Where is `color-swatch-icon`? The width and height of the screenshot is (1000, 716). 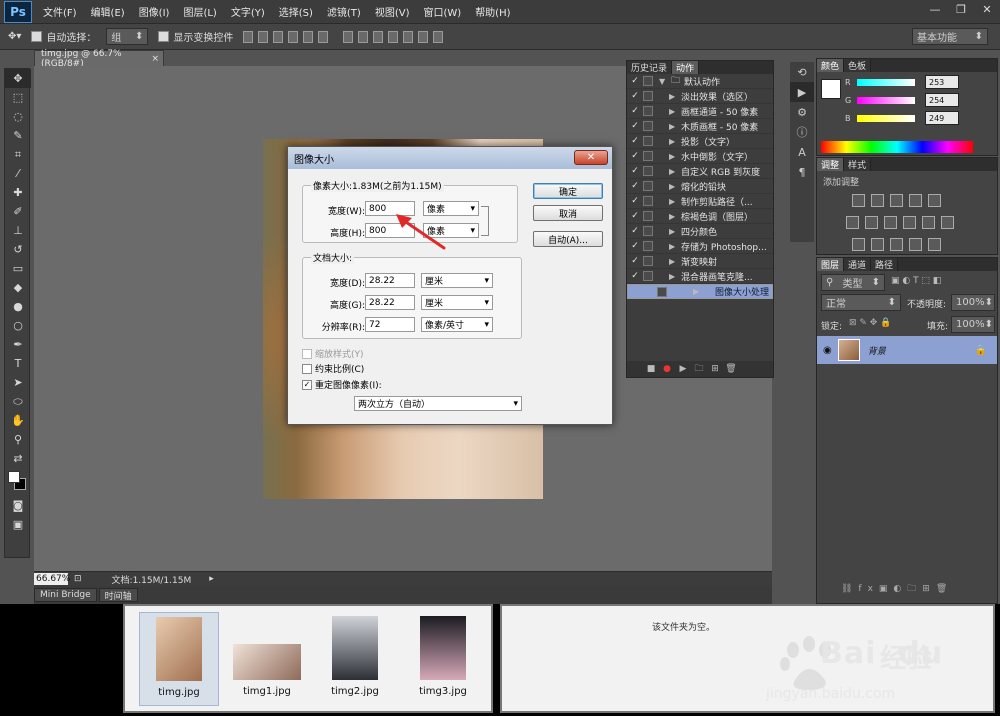
color-swatch-icon is located at coordinates (18, 482).